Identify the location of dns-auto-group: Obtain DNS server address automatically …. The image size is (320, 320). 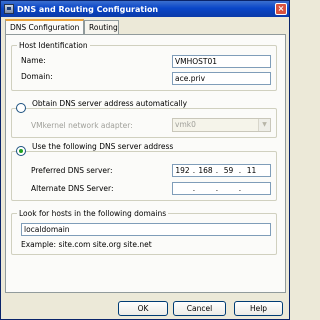
(144, 118).